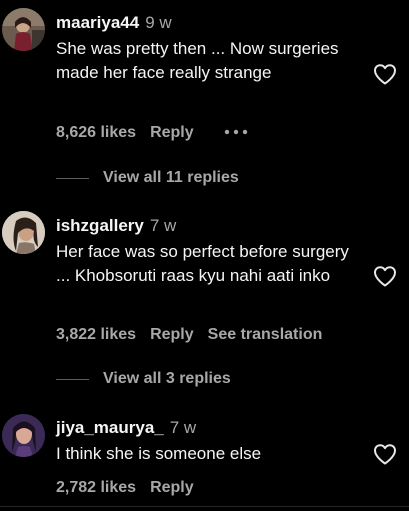  I want to click on comment-actions: 8,626 likes Reply, so click(125, 133).